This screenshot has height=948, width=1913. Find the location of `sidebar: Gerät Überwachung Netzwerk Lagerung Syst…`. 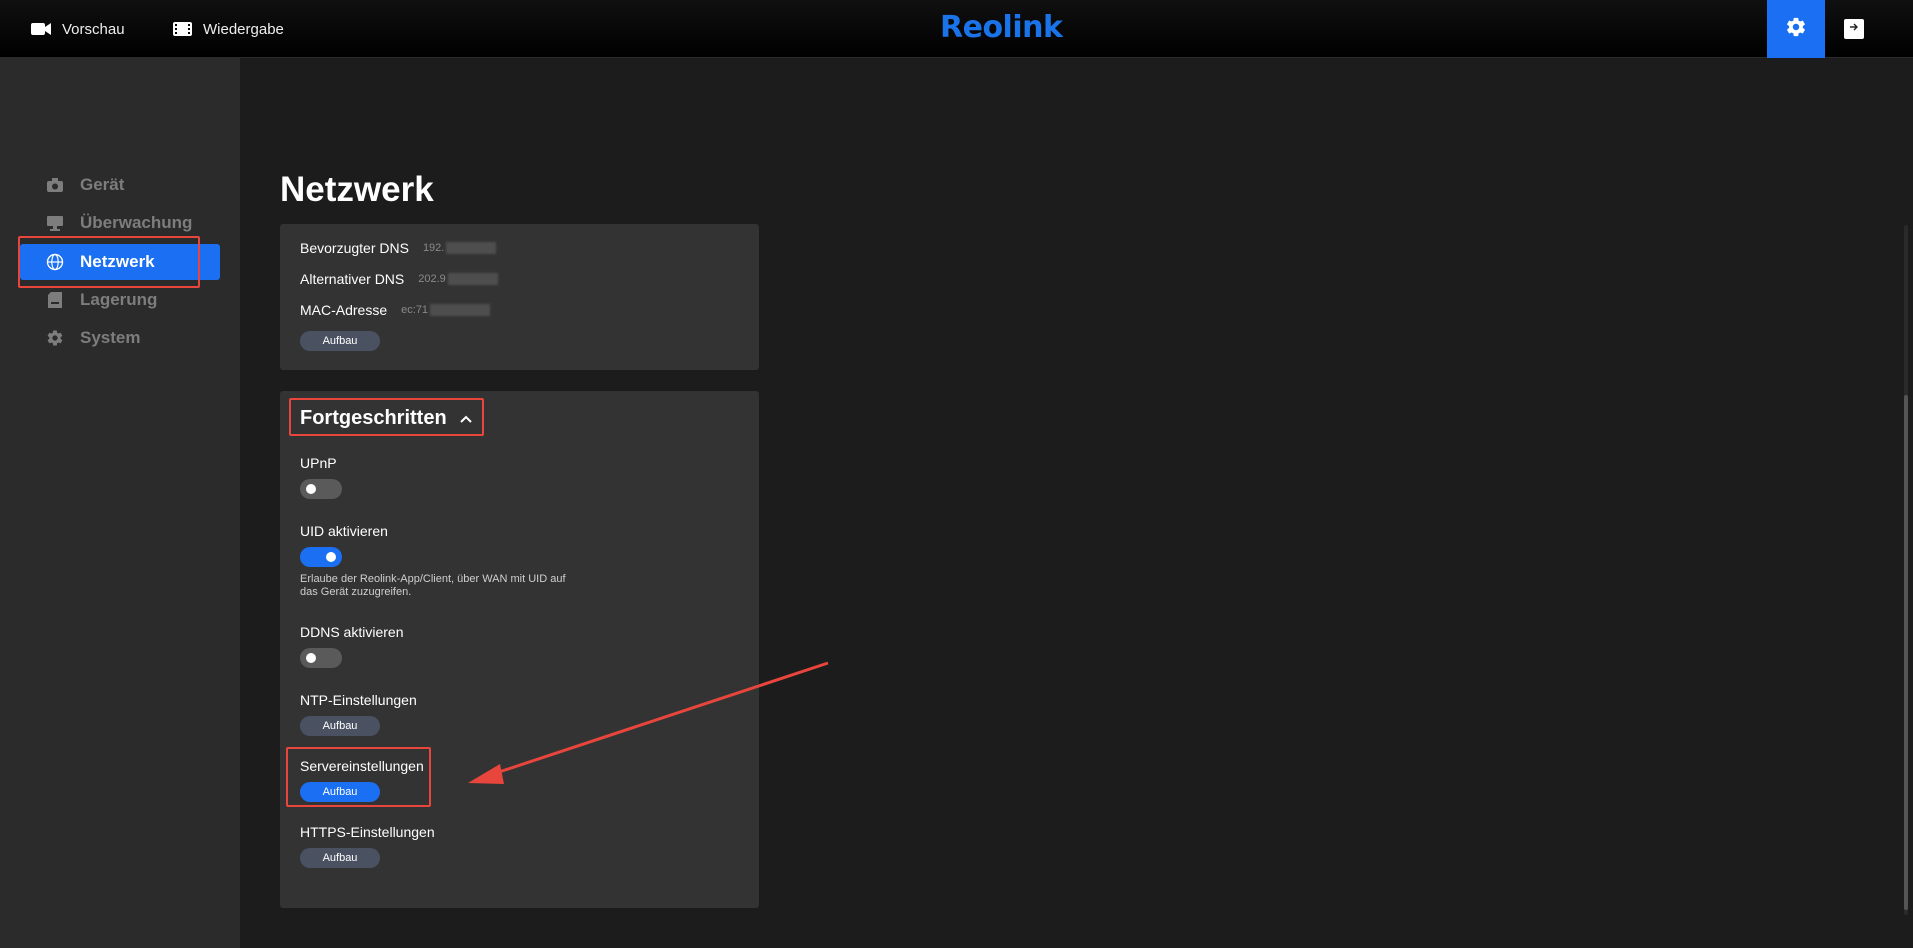

sidebar: Gerät Überwachung Netzwerk Lagerung Syst… is located at coordinates (120, 503).